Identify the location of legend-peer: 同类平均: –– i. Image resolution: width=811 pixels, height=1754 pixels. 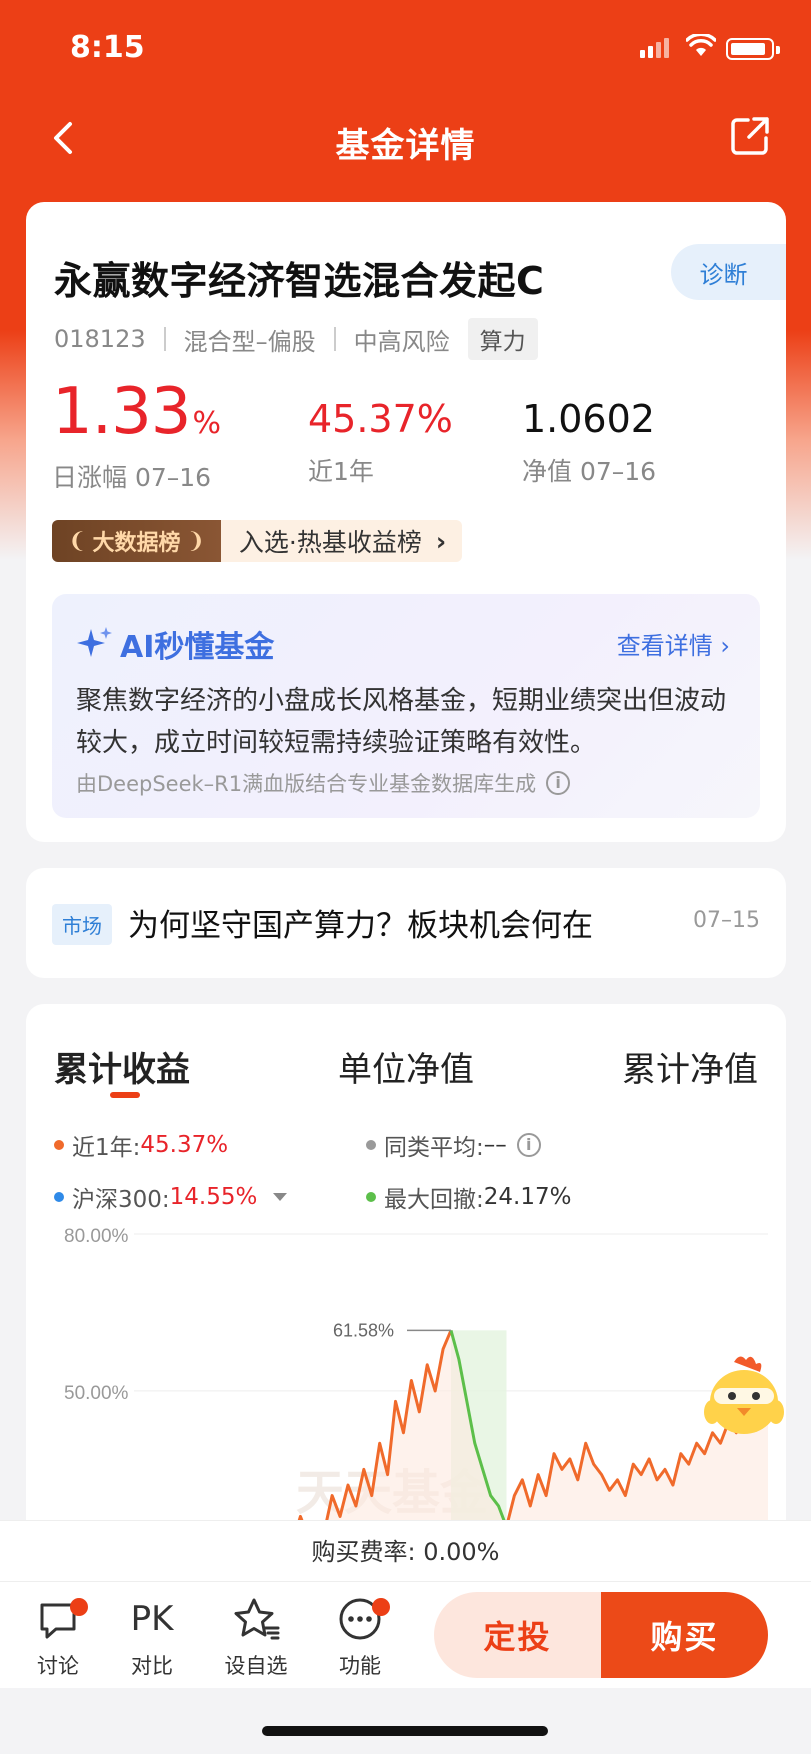
(453, 1145).